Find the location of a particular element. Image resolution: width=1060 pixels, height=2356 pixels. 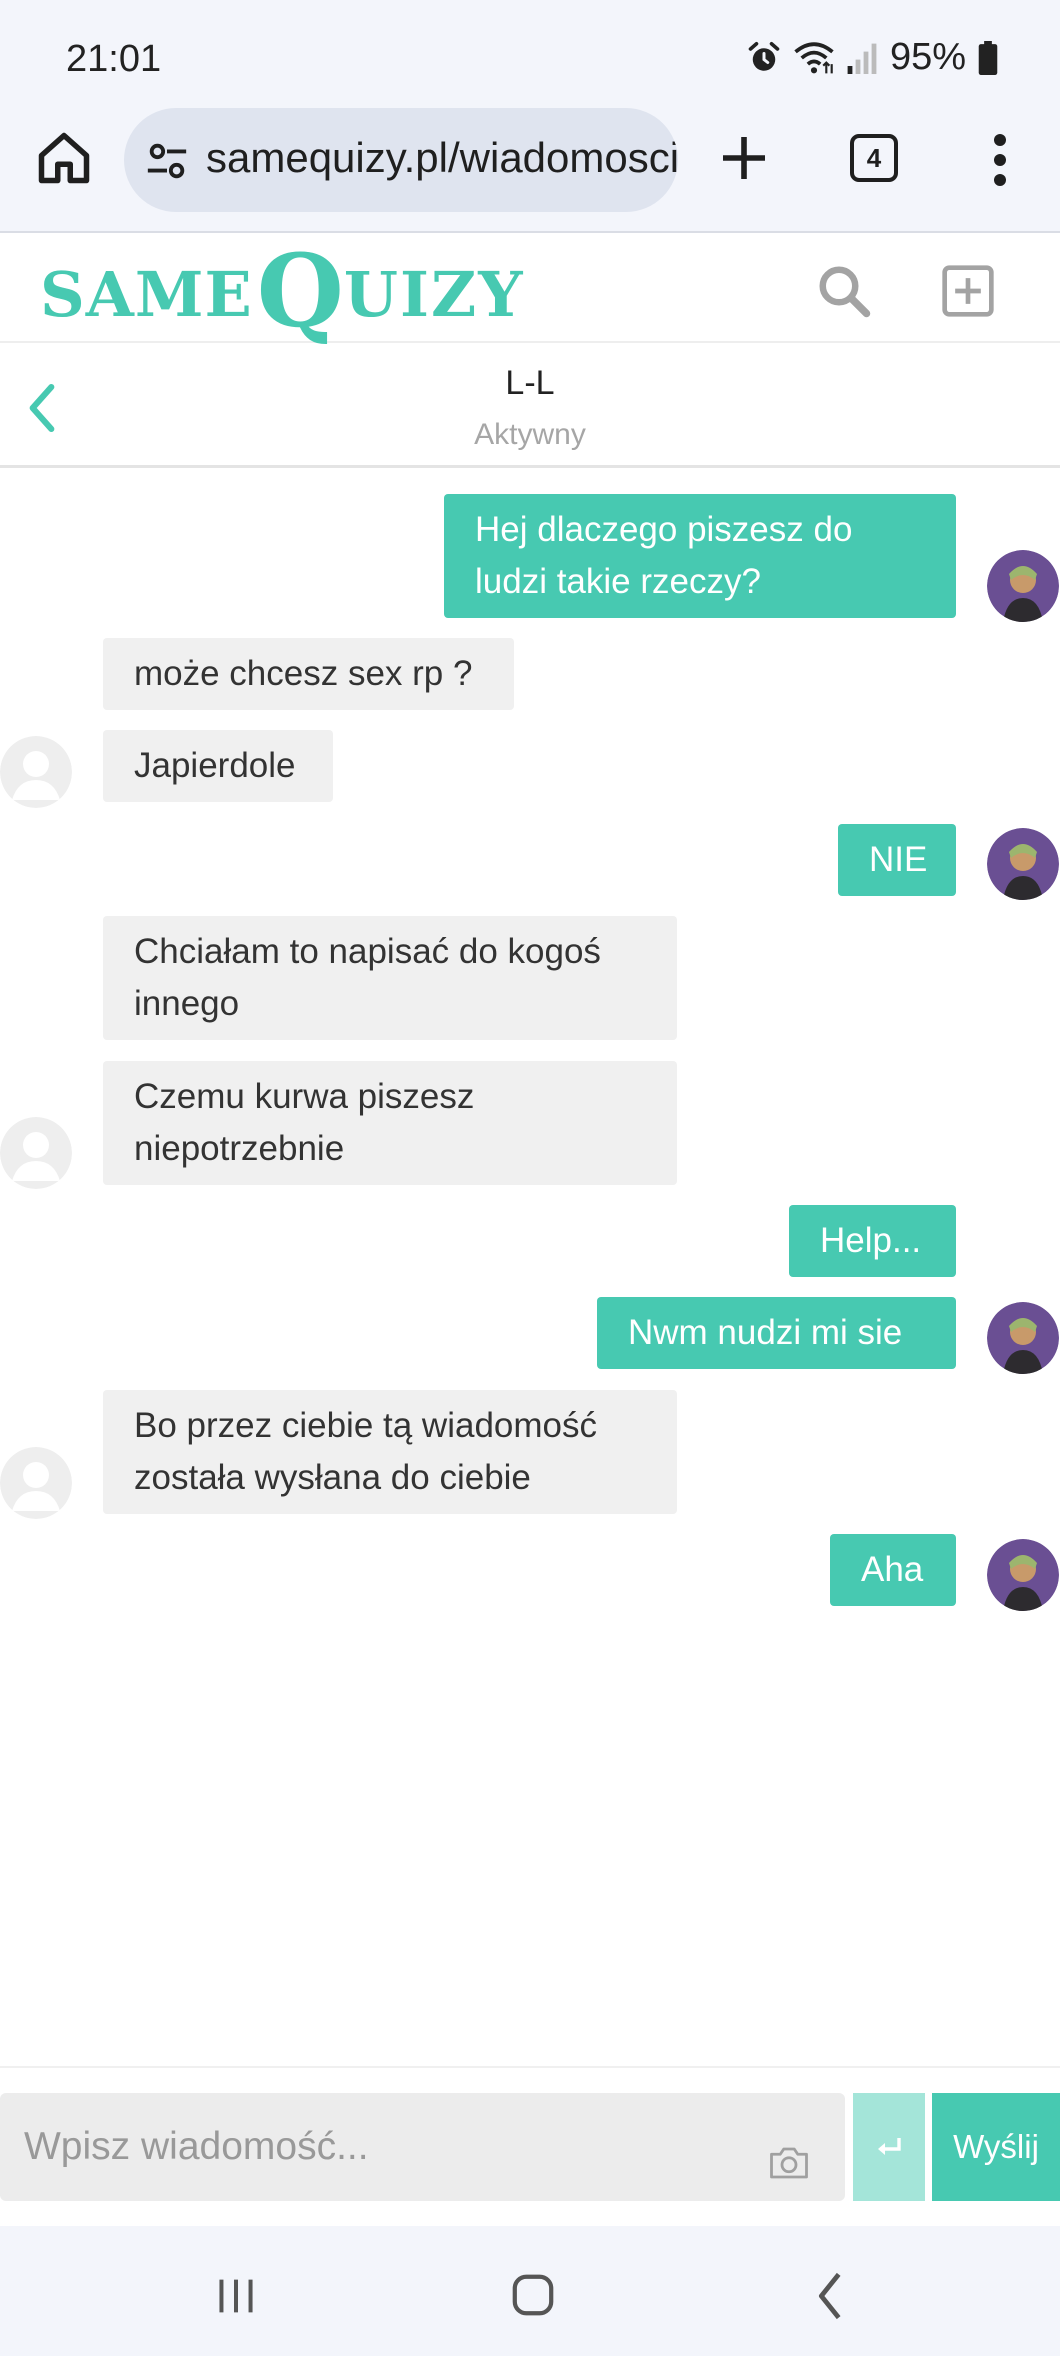

logo-q: Q is located at coordinates (300, 291).